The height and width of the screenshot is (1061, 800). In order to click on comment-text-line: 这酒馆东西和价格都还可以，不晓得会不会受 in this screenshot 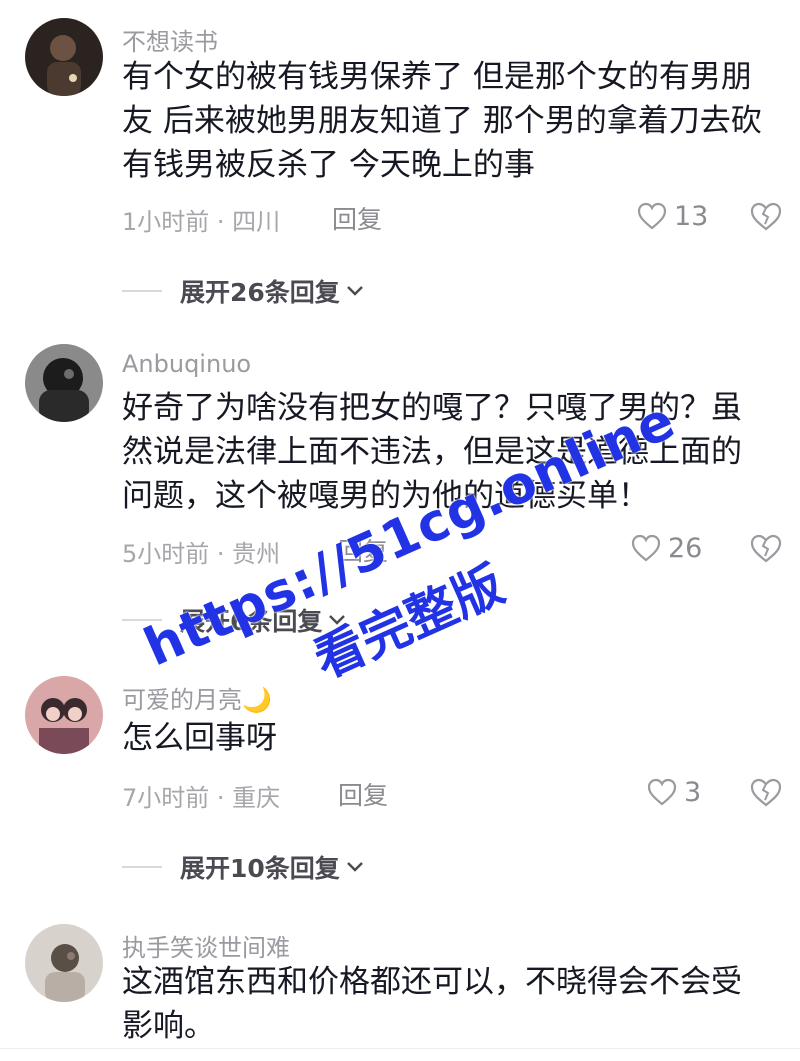, I will do `click(432, 982)`.